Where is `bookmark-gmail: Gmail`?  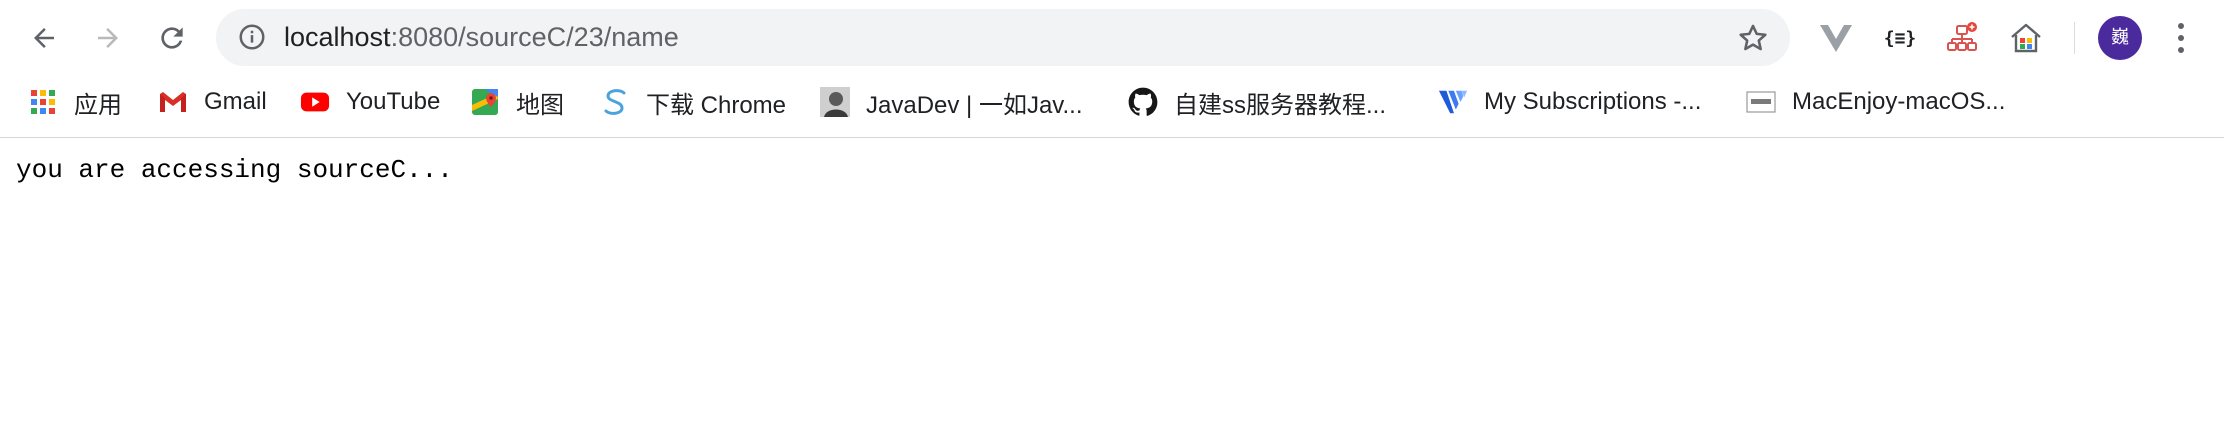
bookmark-gmail: Gmail is located at coordinates (212, 102).